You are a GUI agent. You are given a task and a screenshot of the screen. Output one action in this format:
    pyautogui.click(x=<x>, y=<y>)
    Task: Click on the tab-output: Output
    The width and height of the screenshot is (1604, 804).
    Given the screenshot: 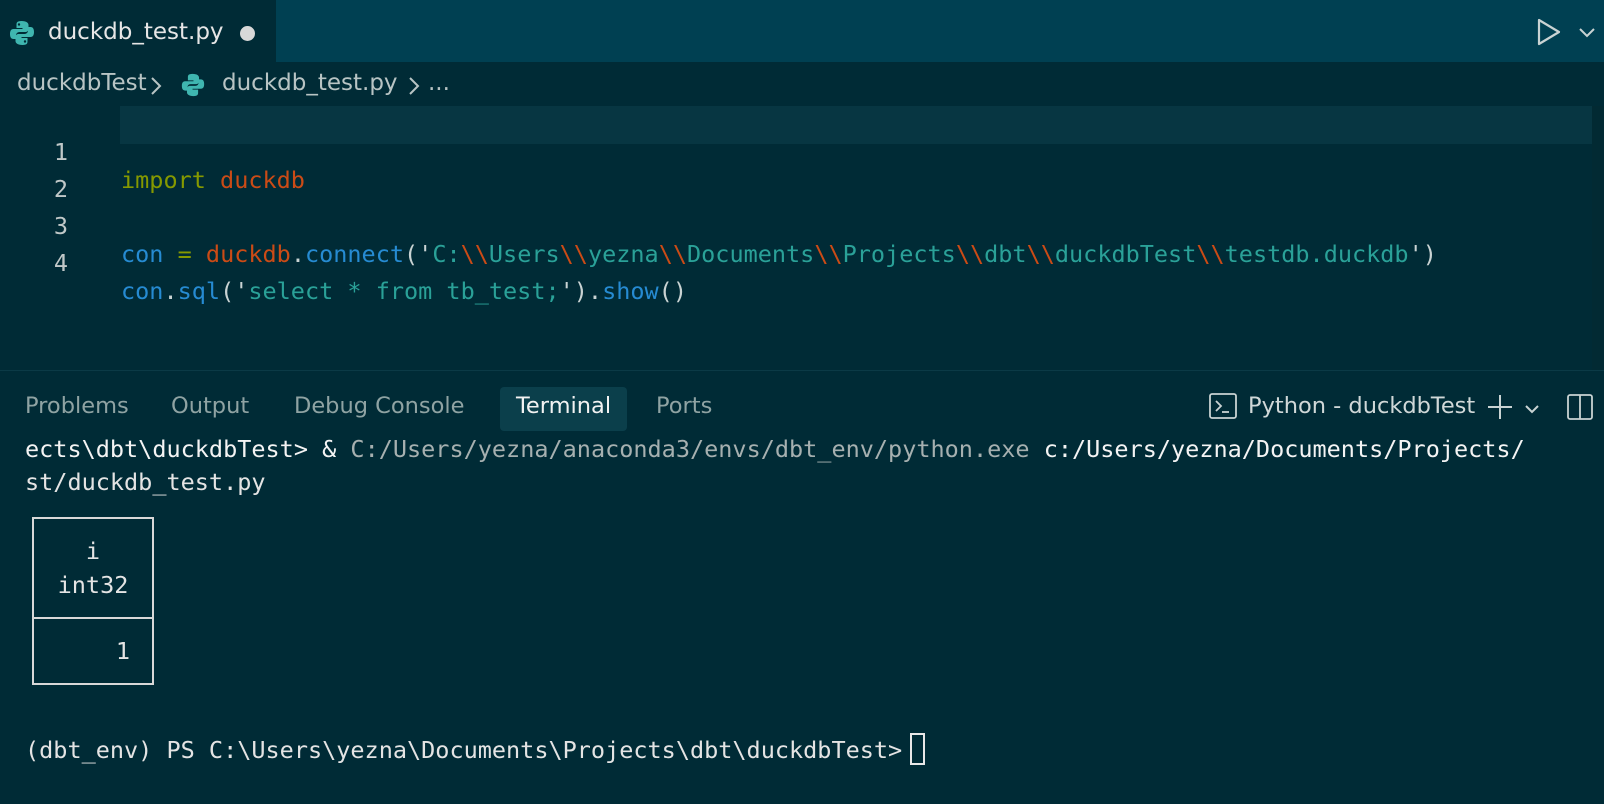 What is the action you would take?
    pyautogui.click(x=210, y=409)
    